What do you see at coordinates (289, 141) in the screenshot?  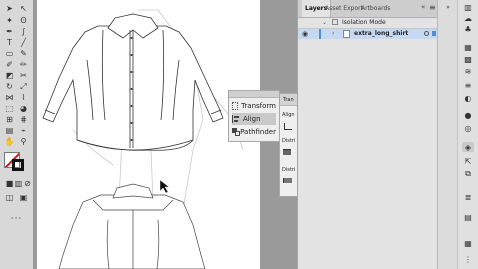 I see `distribute-objects-label: Distri` at bounding box center [289, 141].